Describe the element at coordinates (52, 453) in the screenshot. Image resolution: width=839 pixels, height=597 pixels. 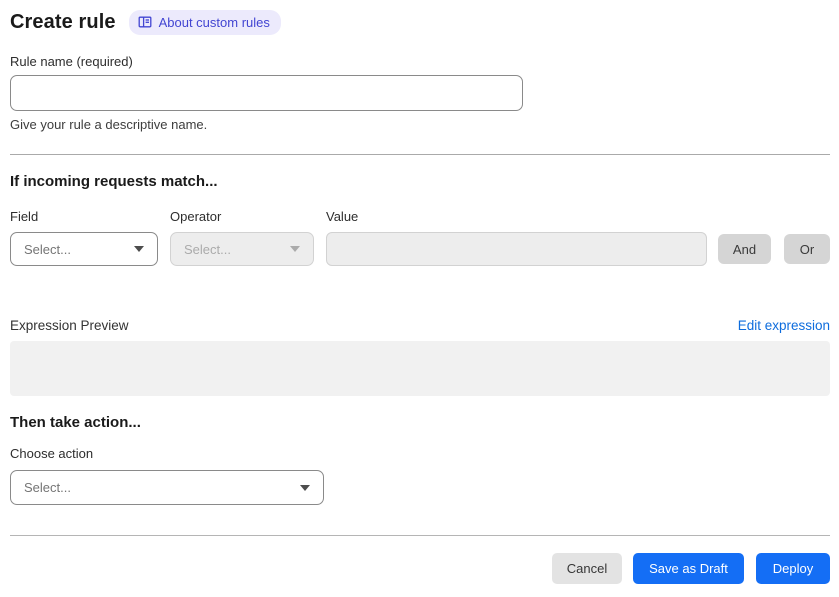
I see `choose-action-label: Choose action` at that location.